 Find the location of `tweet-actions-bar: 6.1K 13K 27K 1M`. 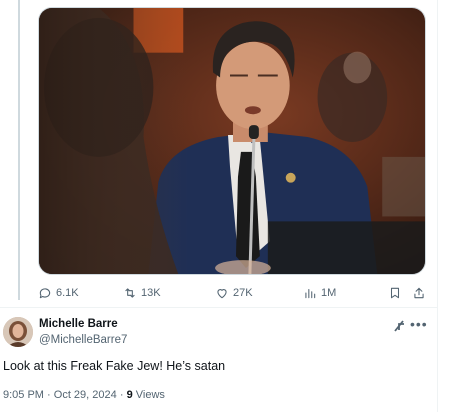

tweet-actions-bar: 6.1K 13K 27K 1M is located at coordinates (234, 293).